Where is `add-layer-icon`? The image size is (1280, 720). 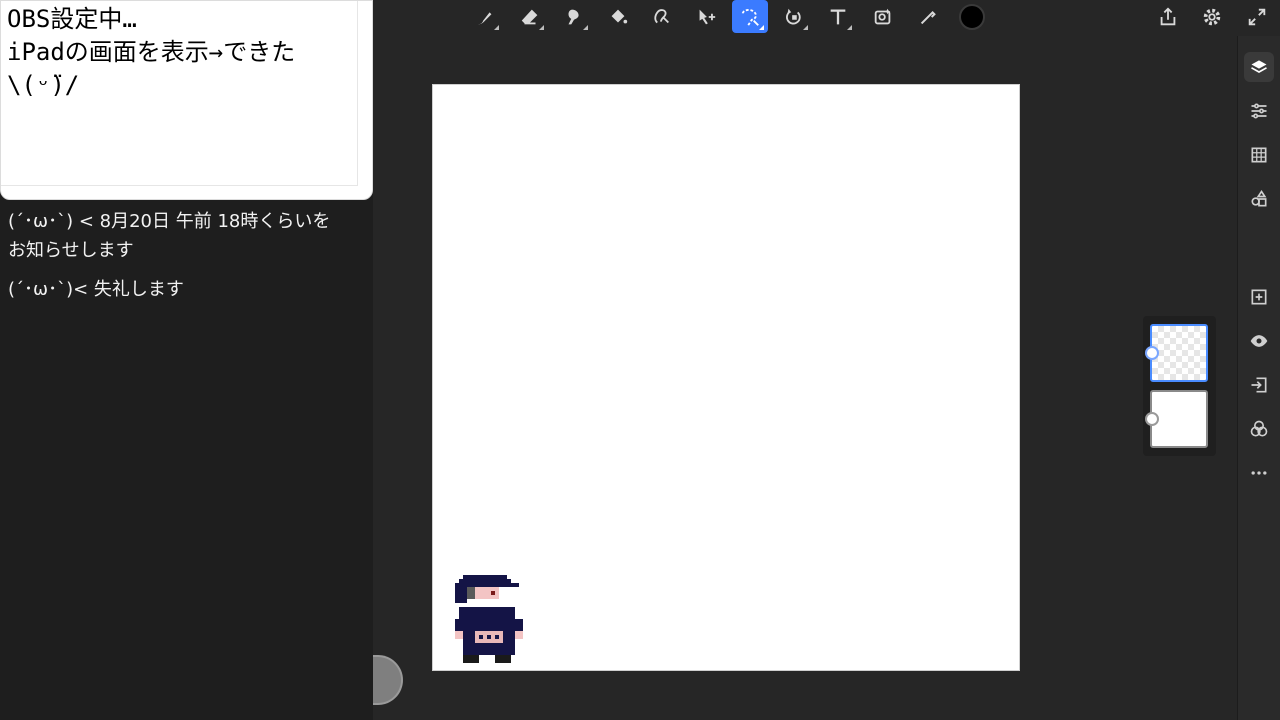
add-layer-icon is located at coordinates (1259, 297).